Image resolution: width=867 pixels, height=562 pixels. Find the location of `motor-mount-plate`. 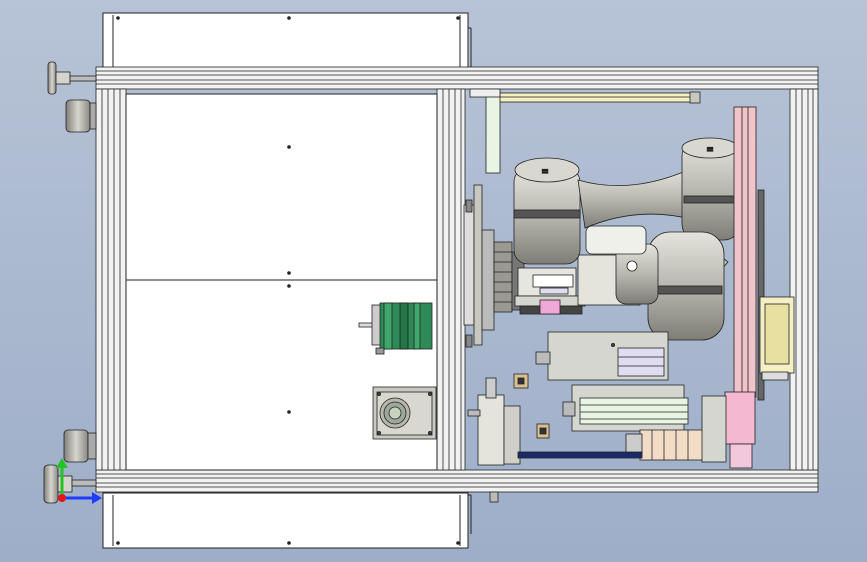

motor-mount-plate is located at coordinates (404, 413).